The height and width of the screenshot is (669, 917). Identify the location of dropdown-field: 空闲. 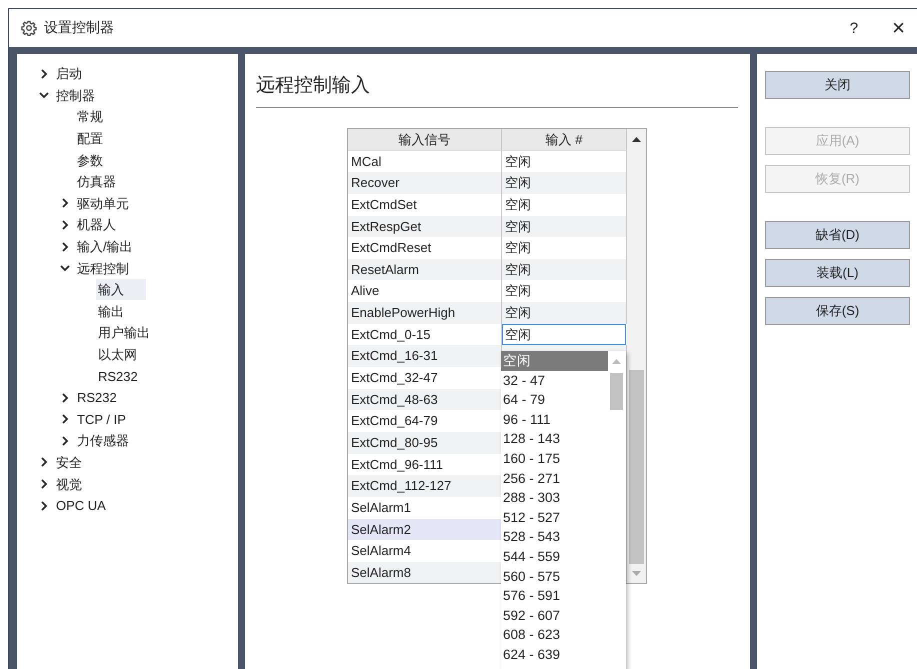
(564, 335).